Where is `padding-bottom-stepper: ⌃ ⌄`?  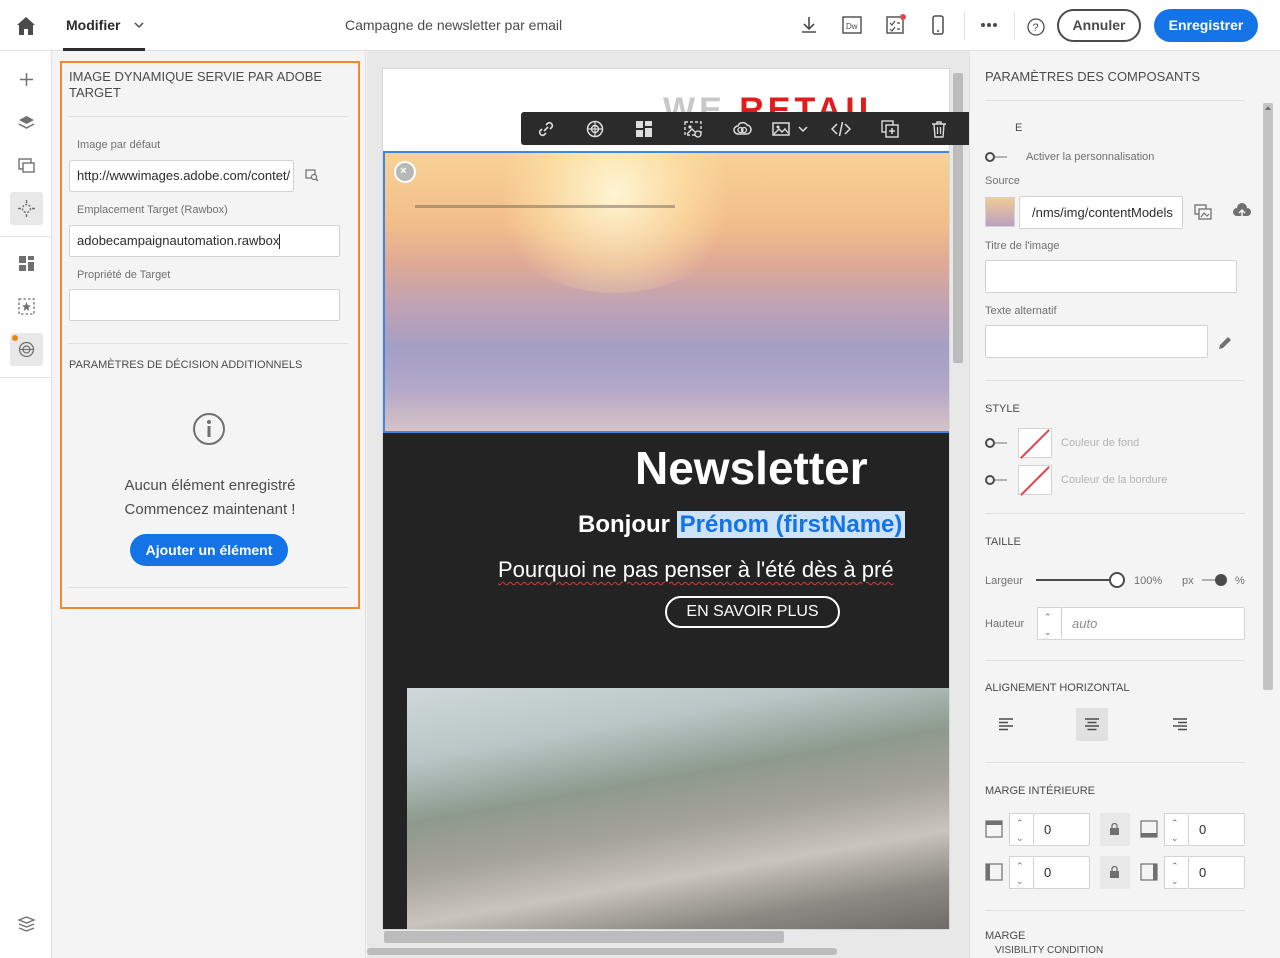 padding-bottom-stepper: ⌃ ⌄ is located at coordinates (1176, 829).